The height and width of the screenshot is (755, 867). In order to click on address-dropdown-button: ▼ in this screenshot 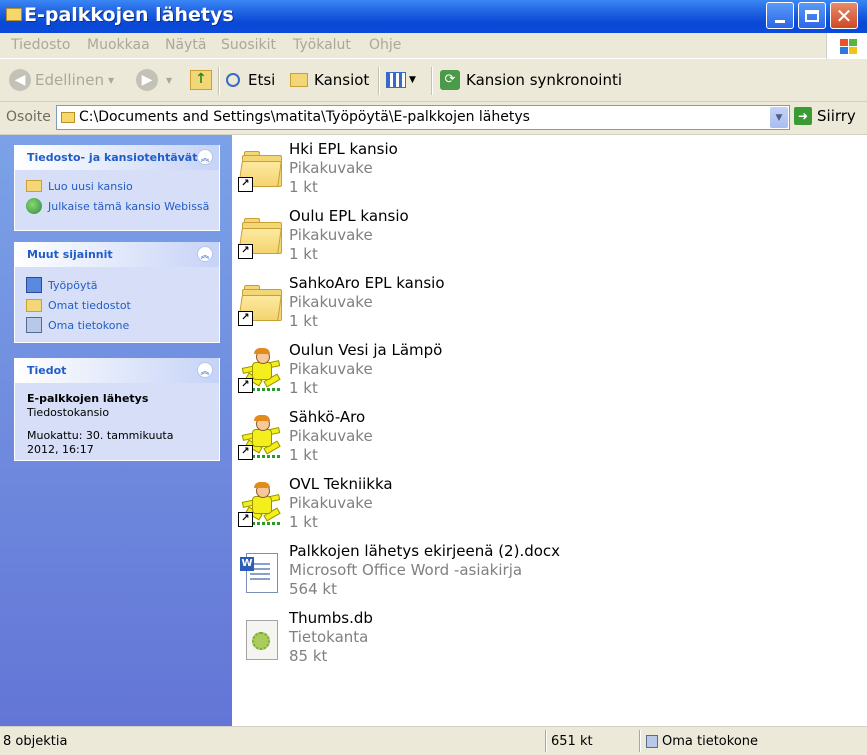, I will do `click(779, 117)`.